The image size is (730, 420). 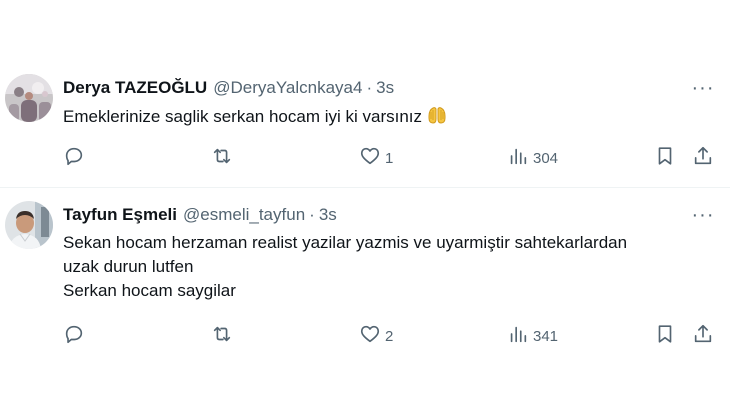 I want to click on tweet-header: Derya TAZEOĞLU @DeryaYalcnkaya4 · 3s, so click(x=228, y=88).